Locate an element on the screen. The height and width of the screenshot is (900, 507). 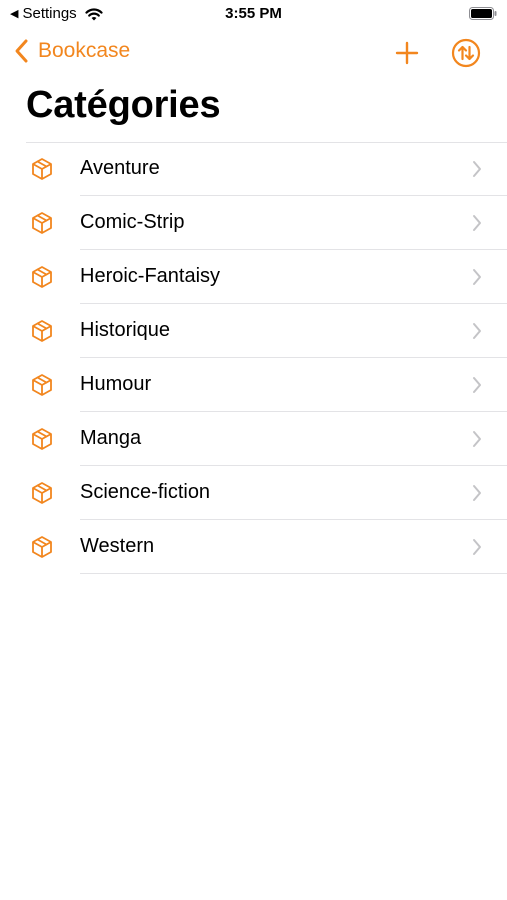
category-item-6: Science-fiction is located at coordinates (253, 493).